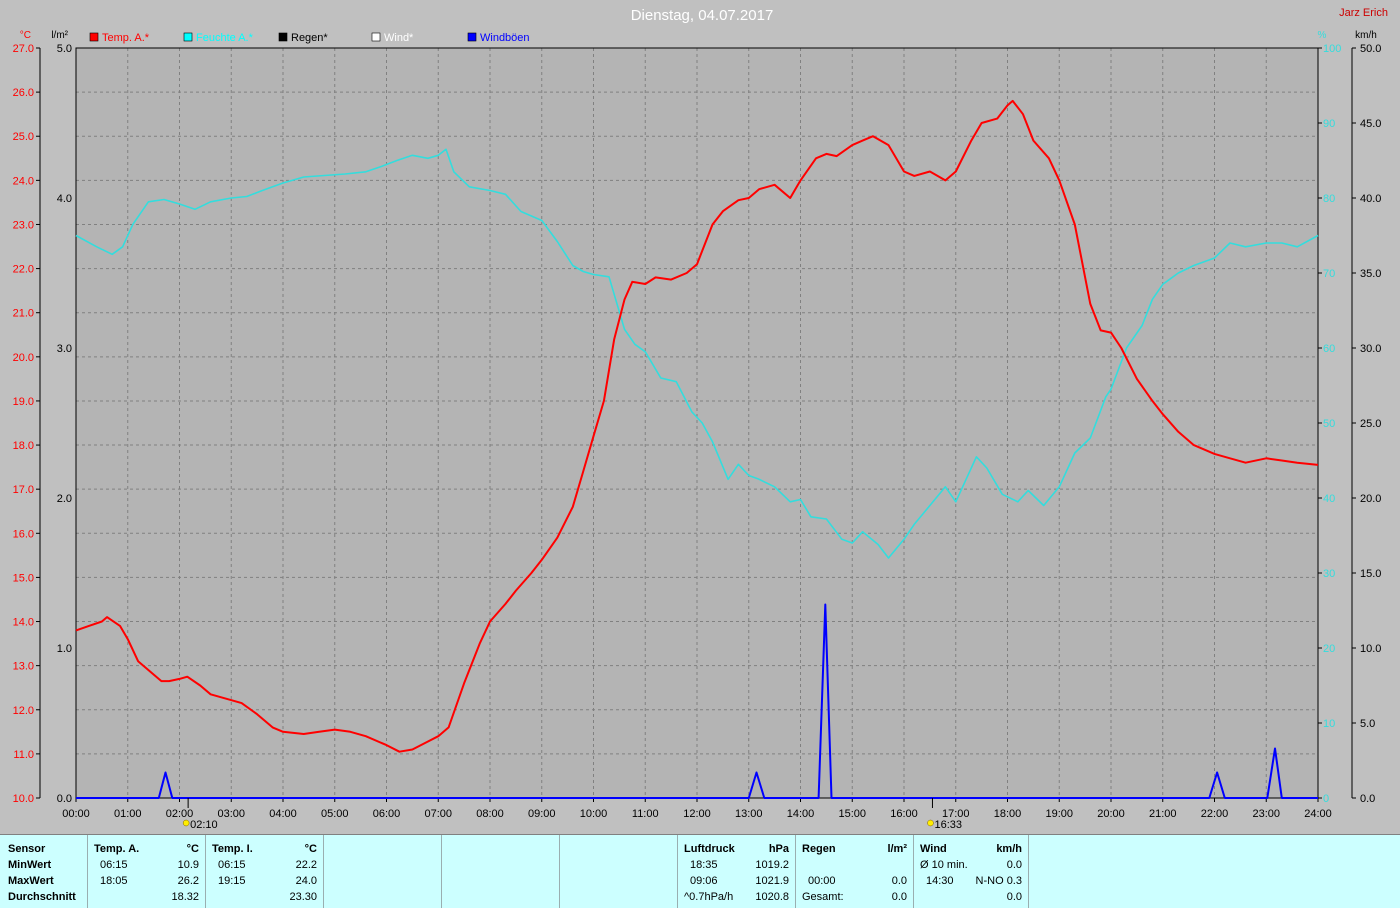 The height and width of the screenshot is (908, 1400). Describe the element at coordinates (64, 499) in the screenshot. I see `rain-tick-label: 2.0` at that location.